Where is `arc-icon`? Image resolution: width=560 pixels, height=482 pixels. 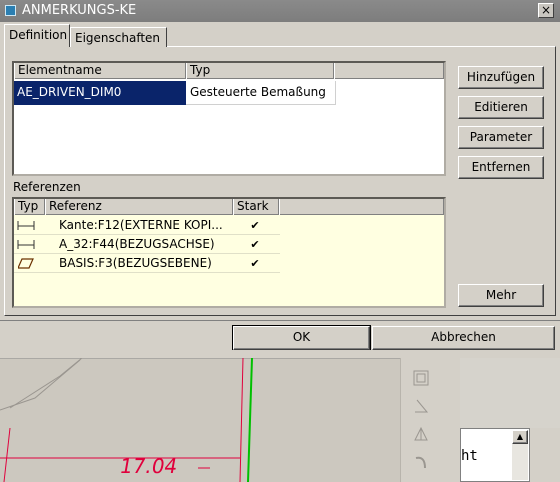
arc-icon is located at coordinates (421, 462).